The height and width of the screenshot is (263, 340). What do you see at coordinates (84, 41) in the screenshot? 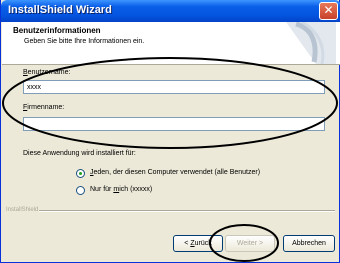
I see `page-subtitle: Geben Sie bitte Ihre Informationen ein.` at bounding box center [84, 41].